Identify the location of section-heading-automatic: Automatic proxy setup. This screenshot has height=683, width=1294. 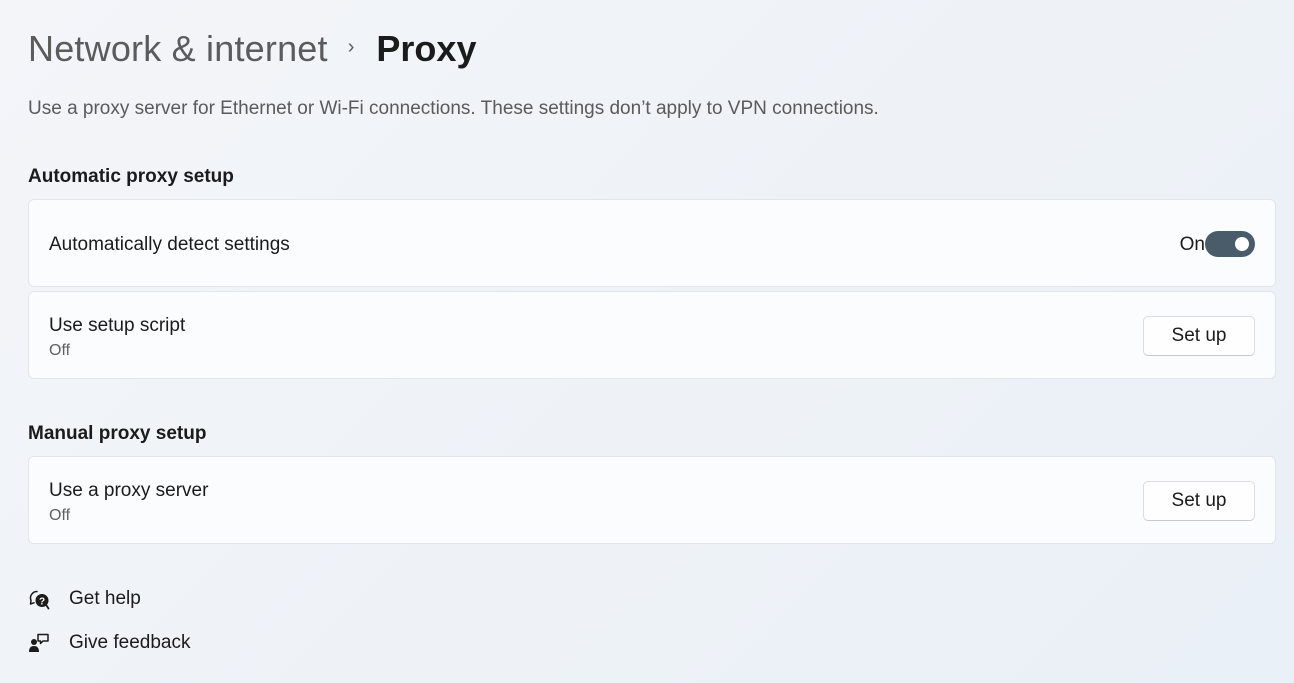
(131, 176).